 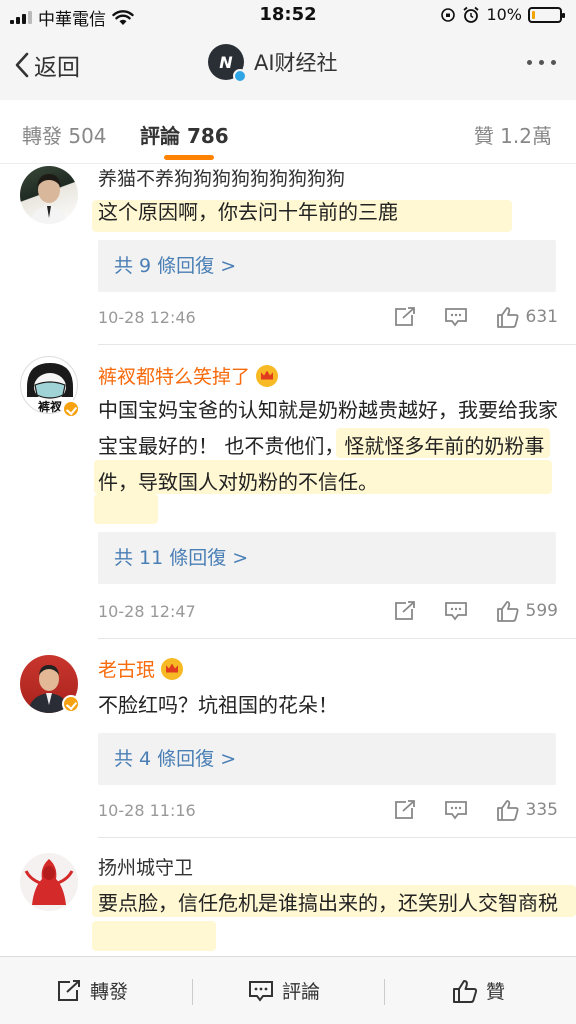 I want to click on like-button: 599, so click(x=527, y=611).